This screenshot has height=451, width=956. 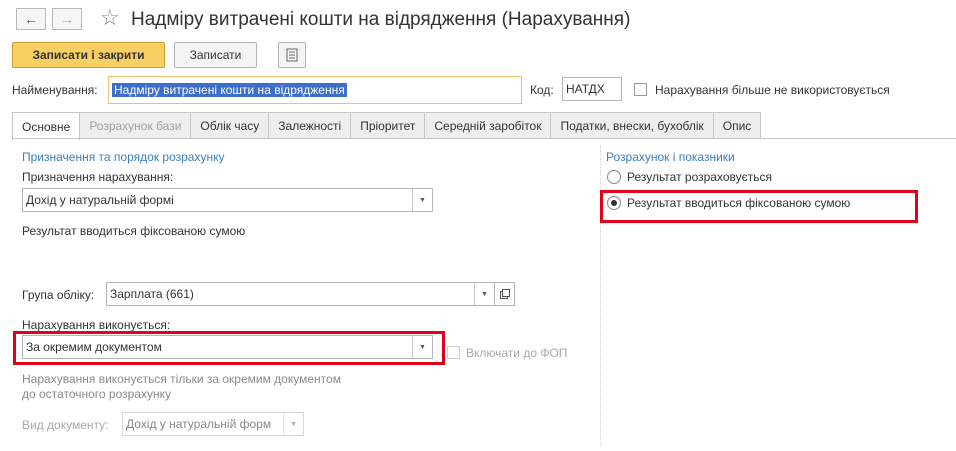 I want to click on name-value: Надміру витрачені кошти на відрядження, so click(x=229, y=90).